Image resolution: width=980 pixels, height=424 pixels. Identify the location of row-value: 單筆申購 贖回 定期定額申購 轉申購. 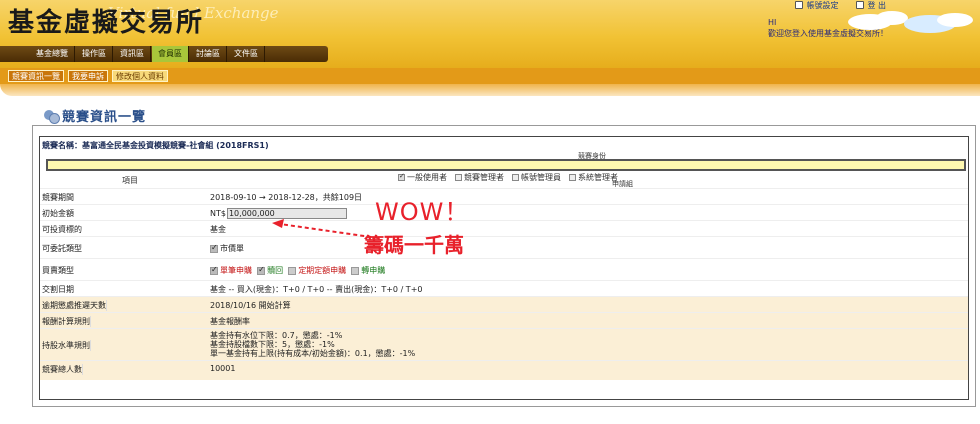
(297, 270).